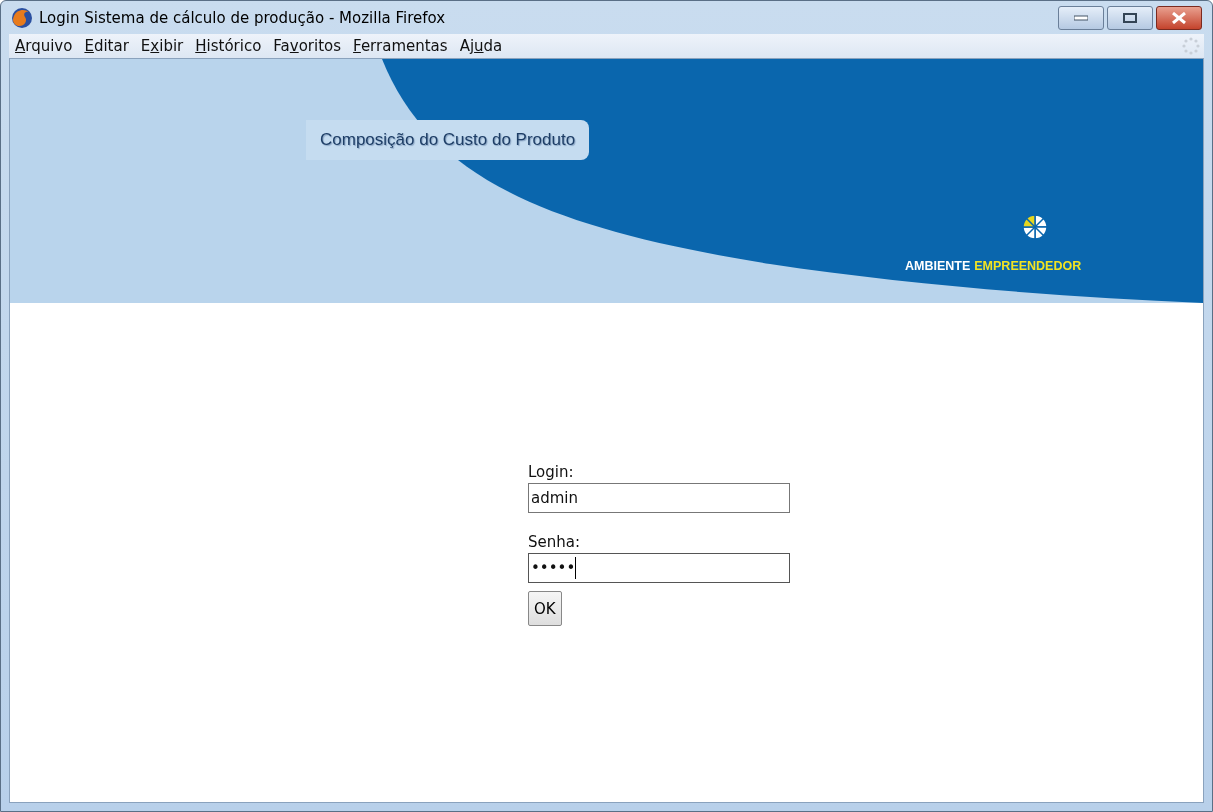  I want to click on minimize-icon, so click(1081, 17).